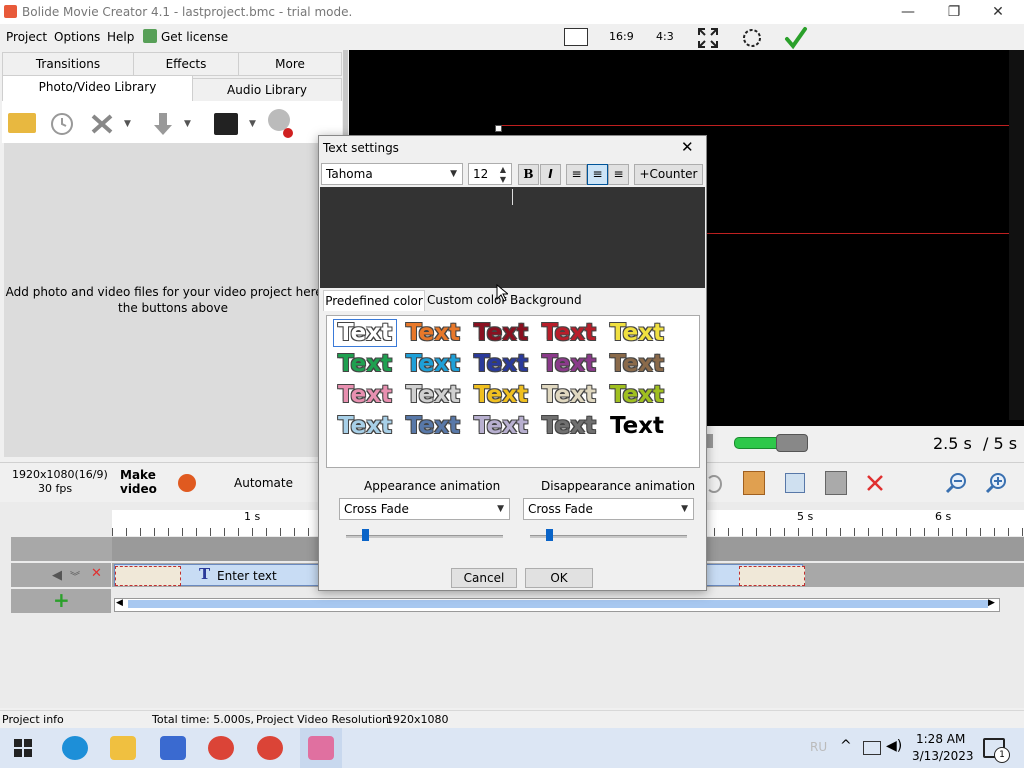 This screenshot has width=1024, height=768. I want to click on language-indicator: RU, so click(818, 747).